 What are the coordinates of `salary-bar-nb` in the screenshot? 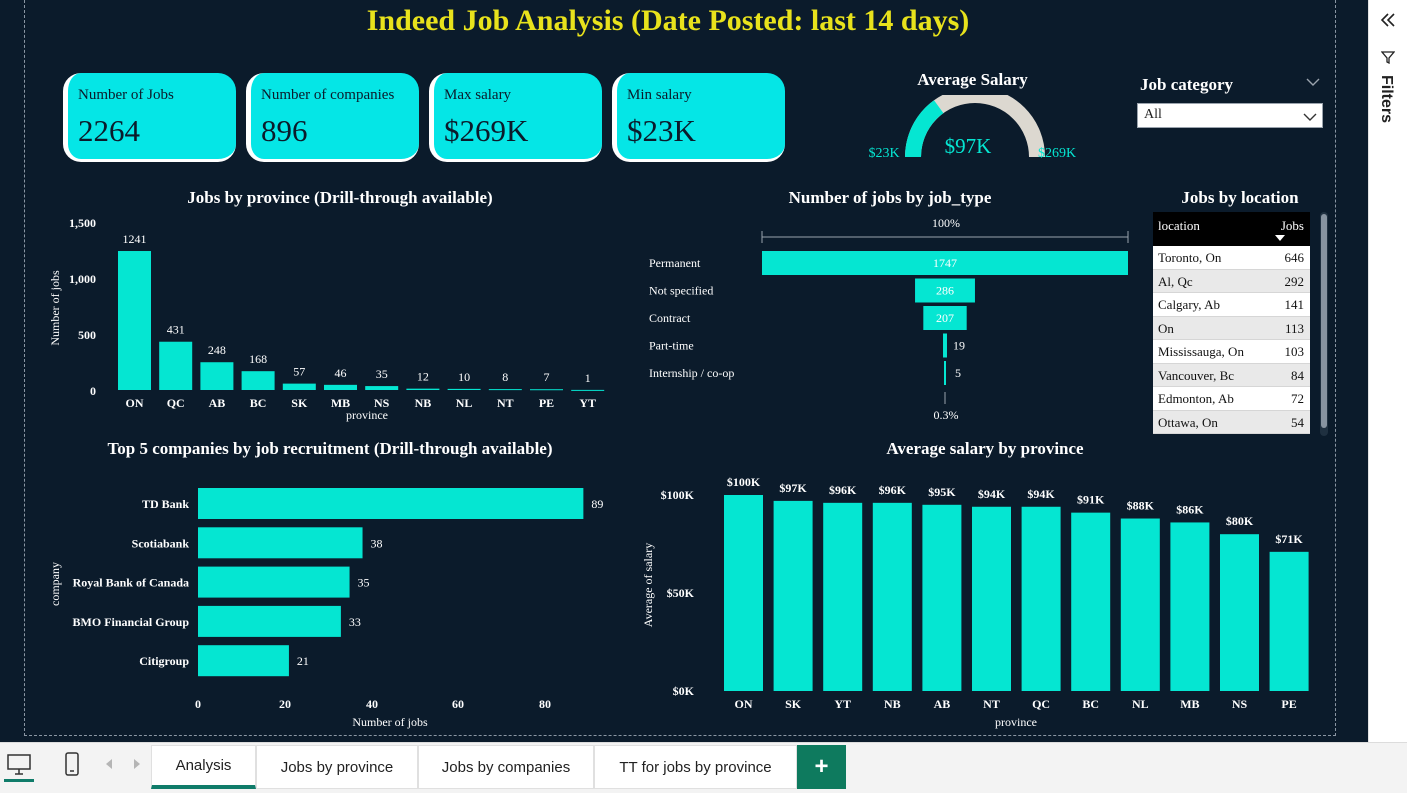 It's located at (892, 596).